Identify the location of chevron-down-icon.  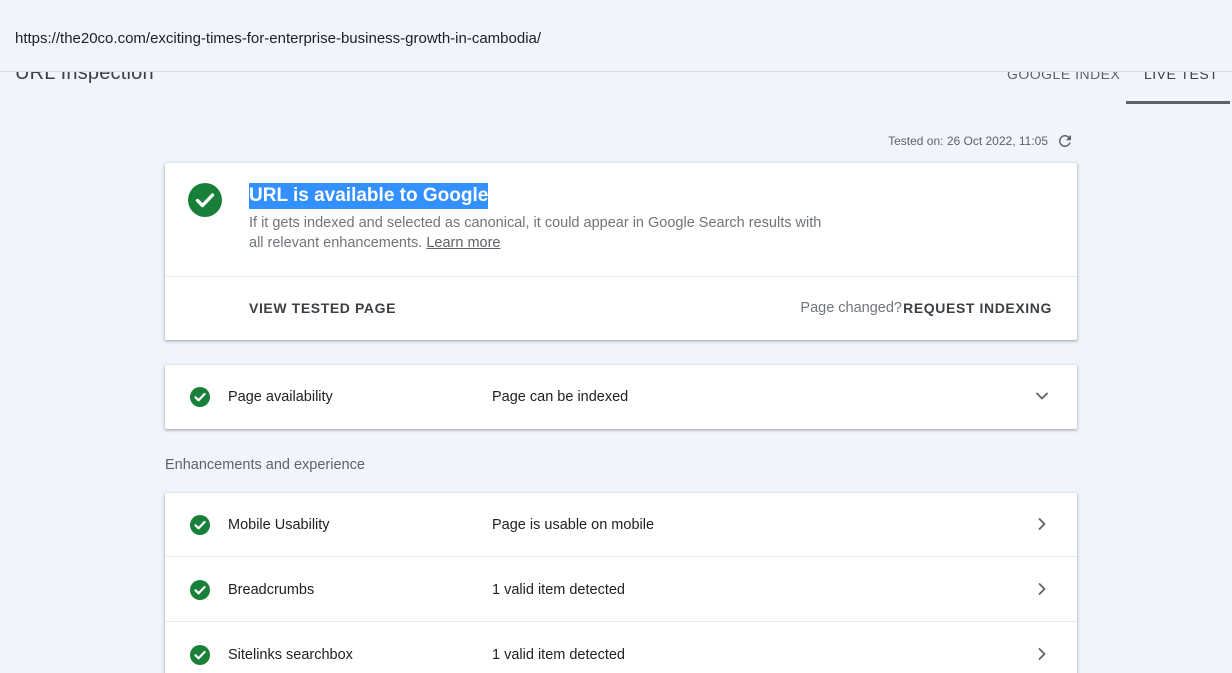
(1042, 398).